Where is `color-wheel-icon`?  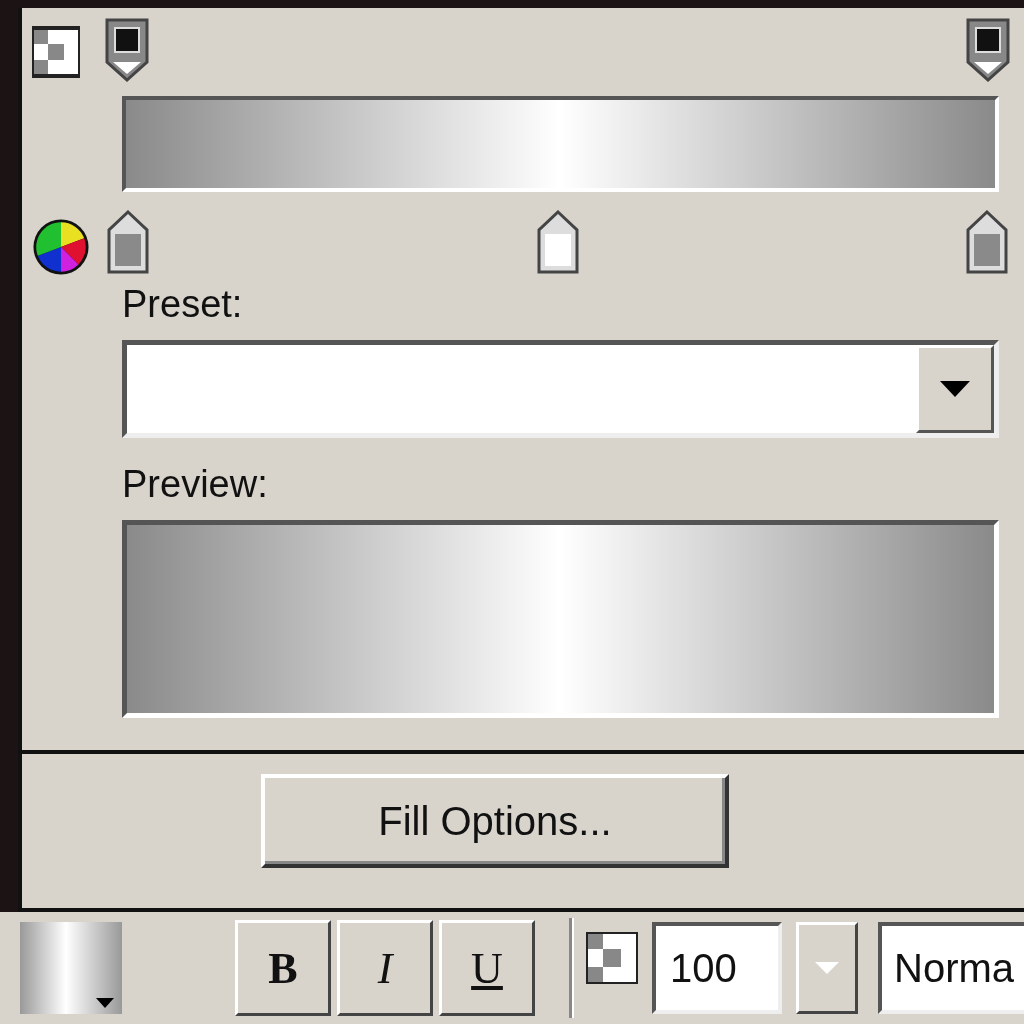 color-wheel-icon is located at coordinates (61, 247).